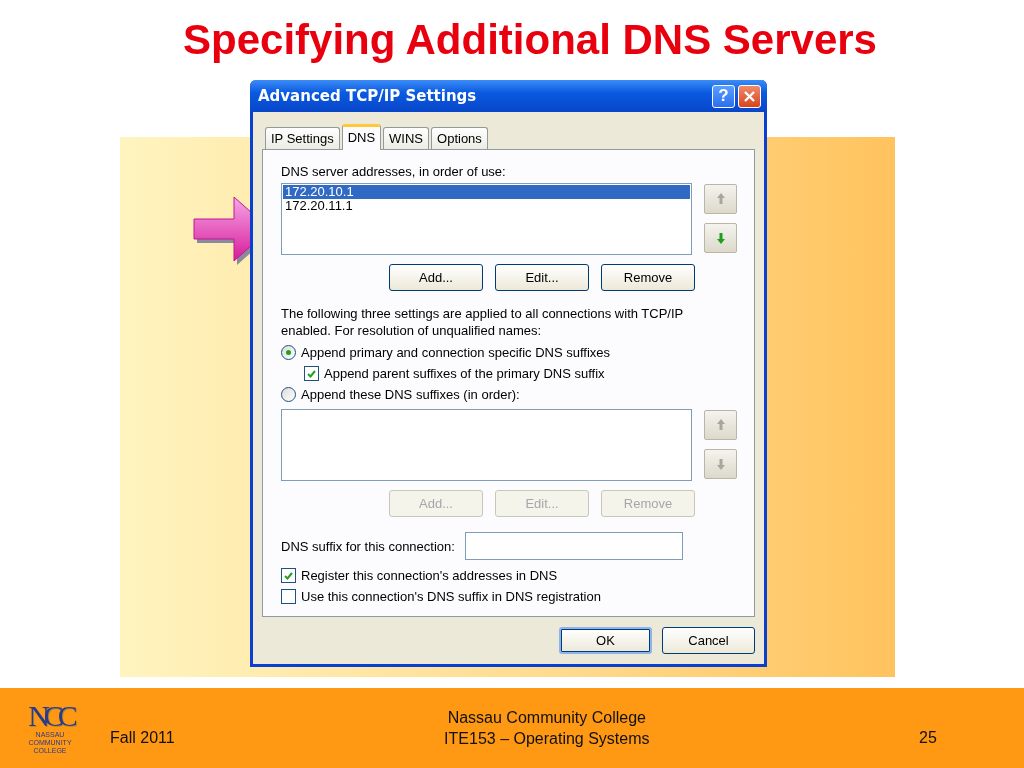 This screenshot has height=768, width=1024. I want to click on list-item: 172.20.10.1, so click(486, 192).